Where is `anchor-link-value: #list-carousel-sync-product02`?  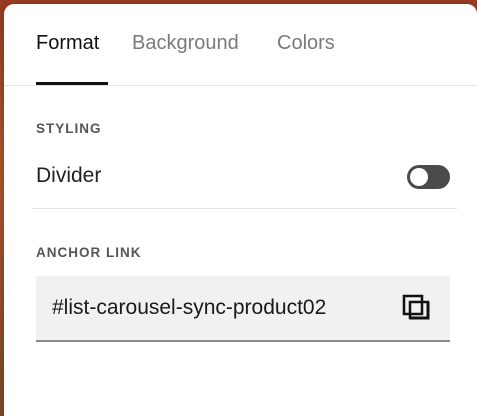
anchor-link-value: #list-carousel-sync-product02 is located at coordinates (189, 308).